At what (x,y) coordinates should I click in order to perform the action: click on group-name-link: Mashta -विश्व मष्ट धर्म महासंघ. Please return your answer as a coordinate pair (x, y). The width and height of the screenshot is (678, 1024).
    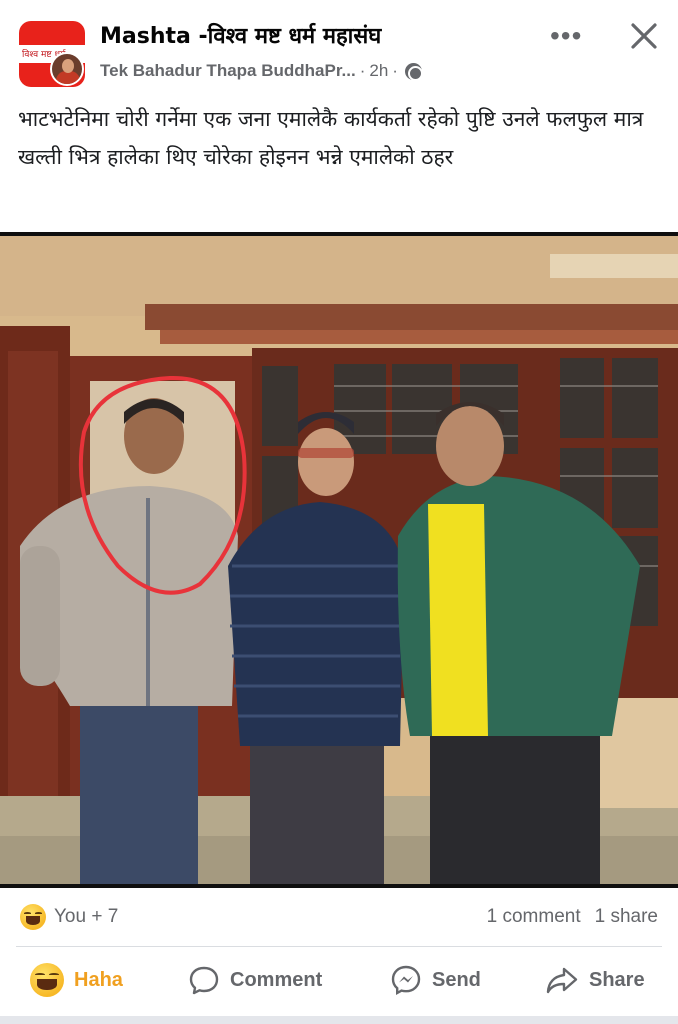
    Looking at the image, I should click on (240, 35).